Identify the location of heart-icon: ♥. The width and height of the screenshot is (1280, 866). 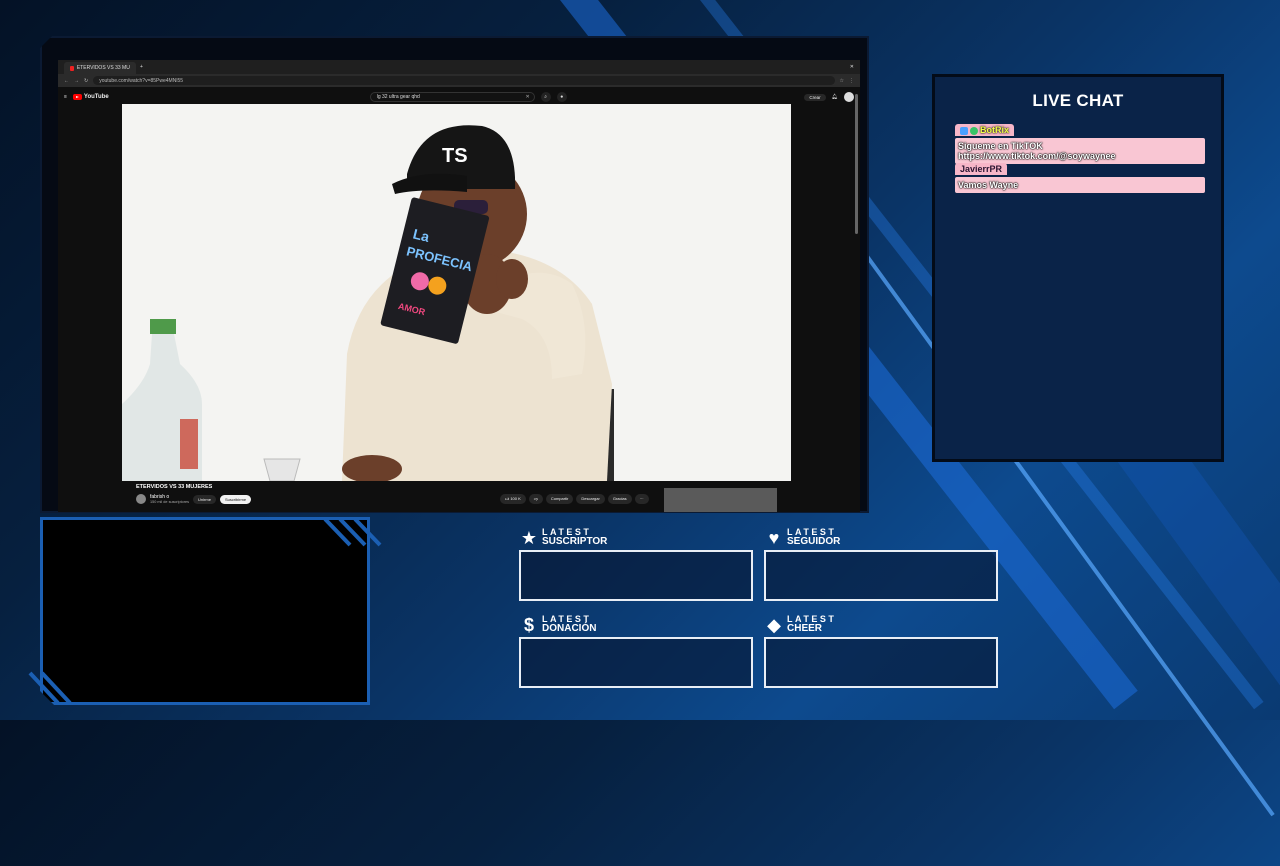
(774, 538).